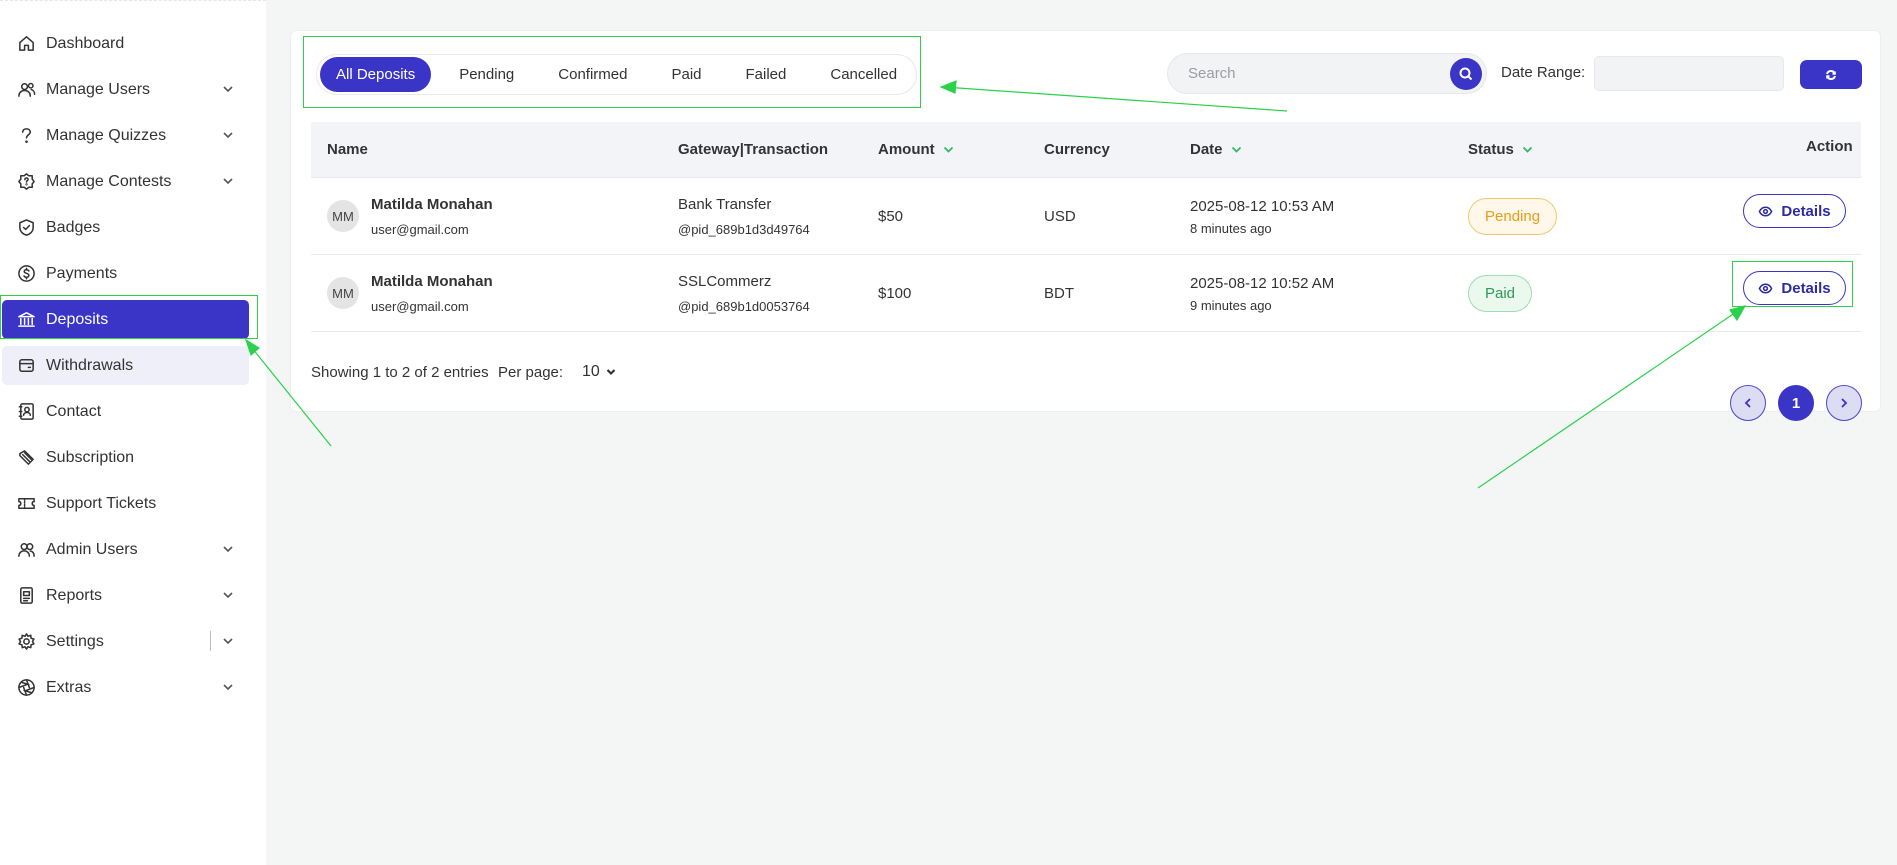  Describe the element at coordinates (591, 371) in the screenshot. I see `per-page-value: 10` at that location.